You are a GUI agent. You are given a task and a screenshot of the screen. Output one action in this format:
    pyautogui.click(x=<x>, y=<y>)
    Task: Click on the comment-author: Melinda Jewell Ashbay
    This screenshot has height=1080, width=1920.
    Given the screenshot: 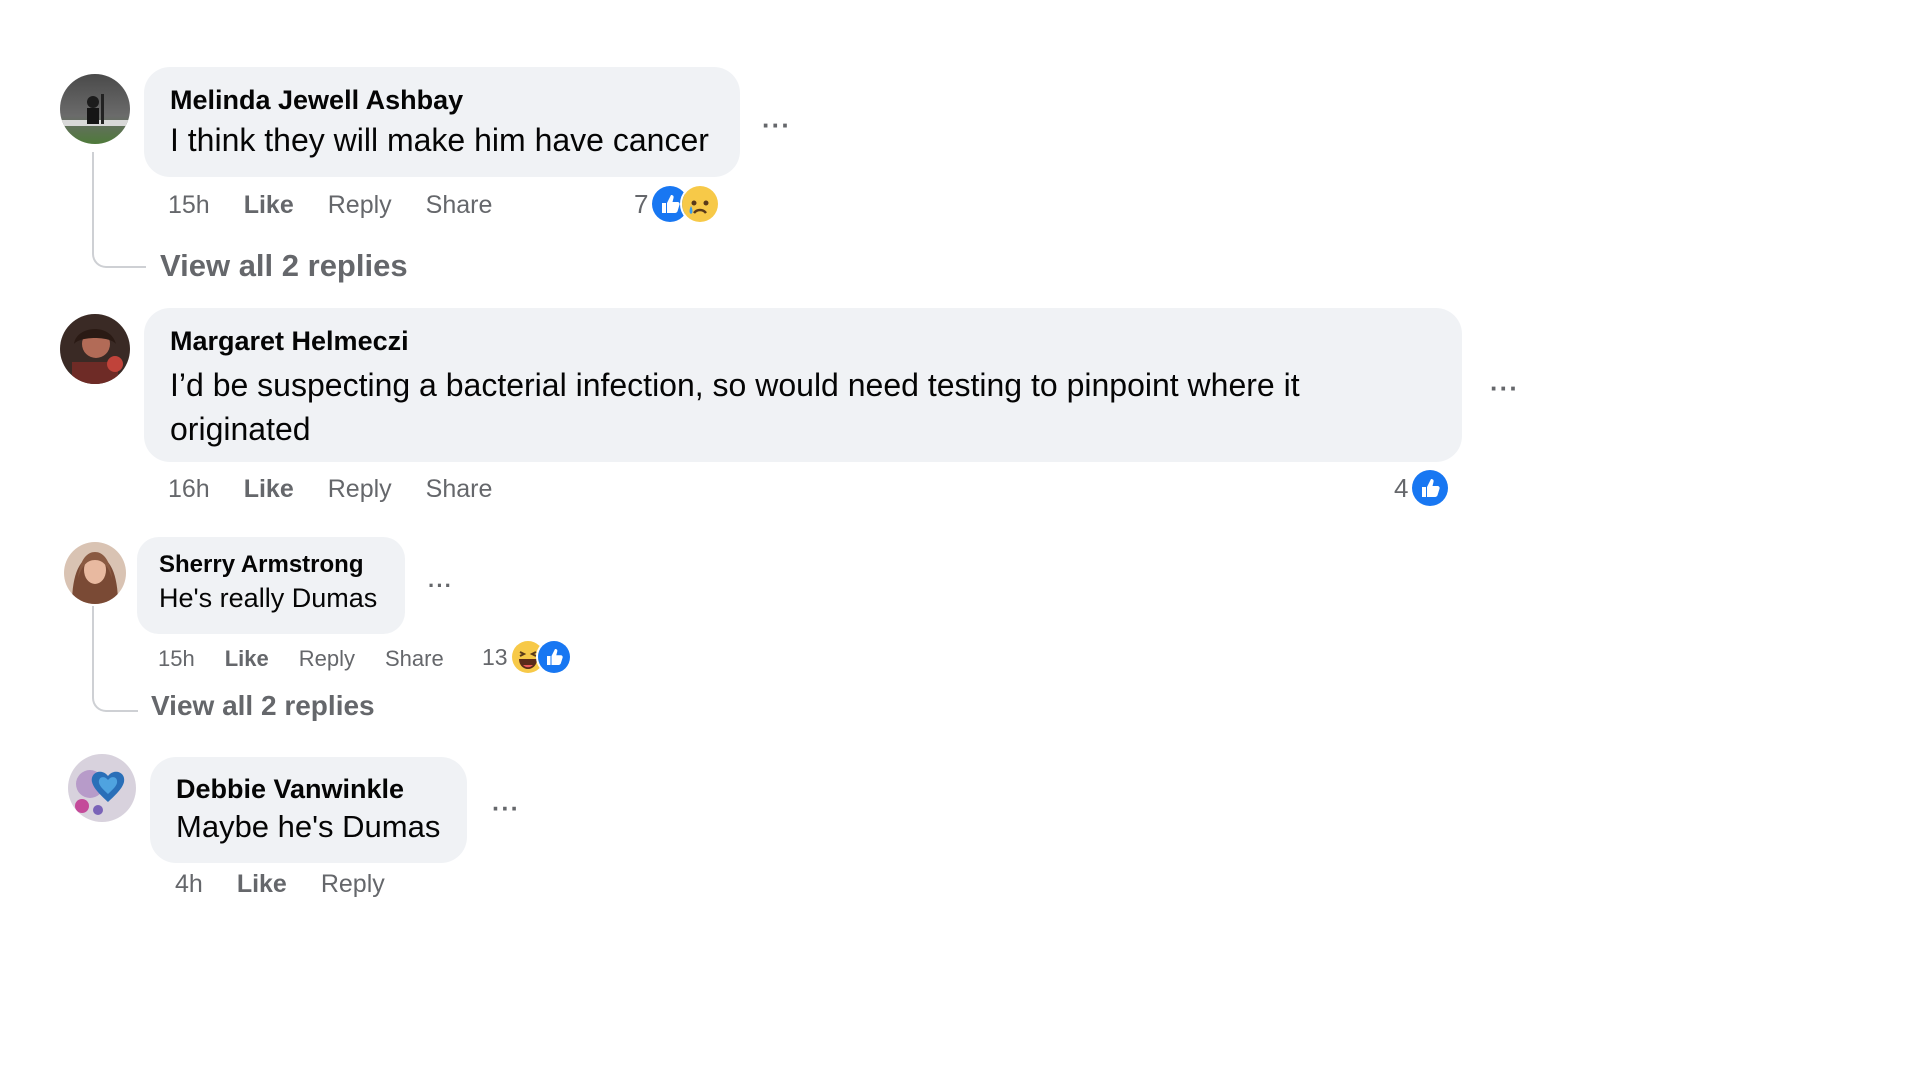 What is the action you would take?
    pyautogui.click(x=442, y=100)
    